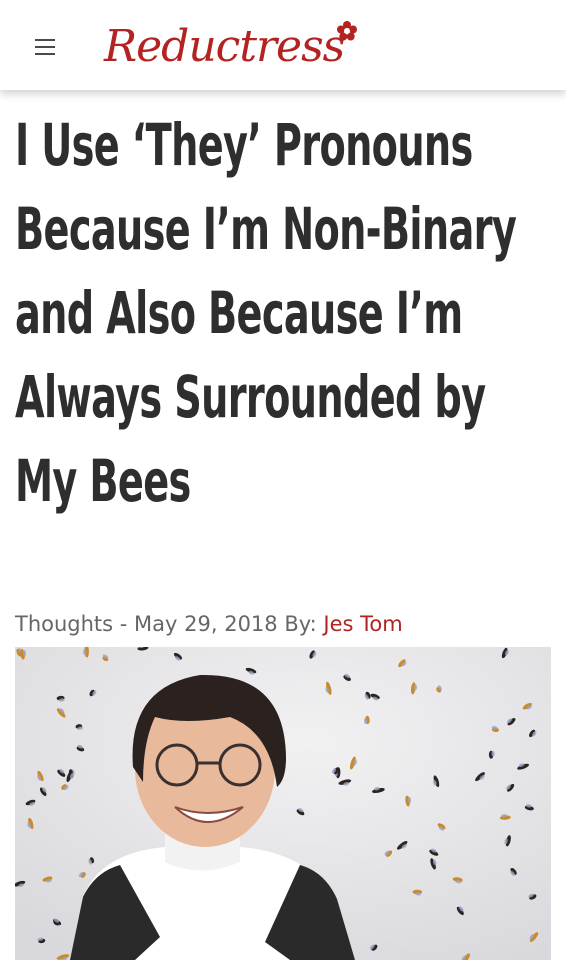  What do you see at coordinates (206, 624) in the screenshot?
I see `article-date: May 29, 2018` at bounding box center [206, 624].